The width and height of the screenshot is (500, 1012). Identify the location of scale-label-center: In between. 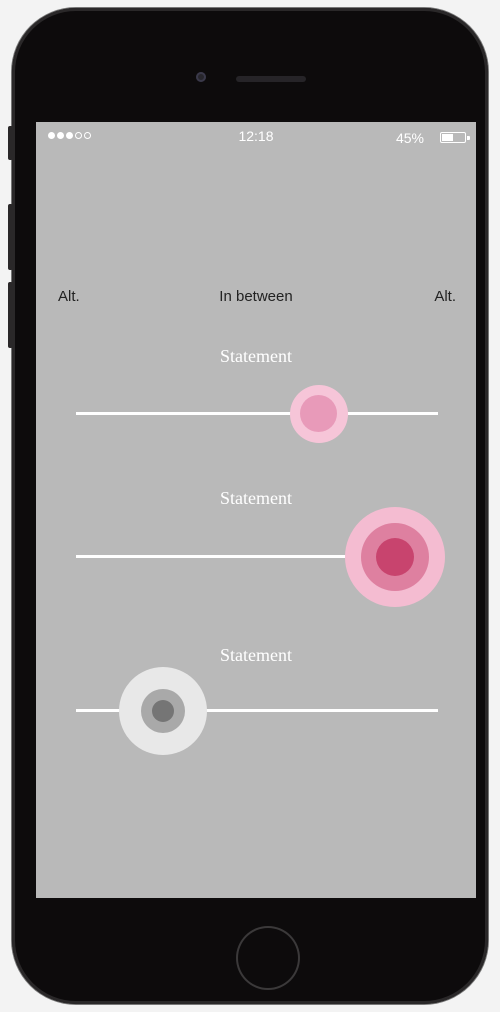
(256, 296).